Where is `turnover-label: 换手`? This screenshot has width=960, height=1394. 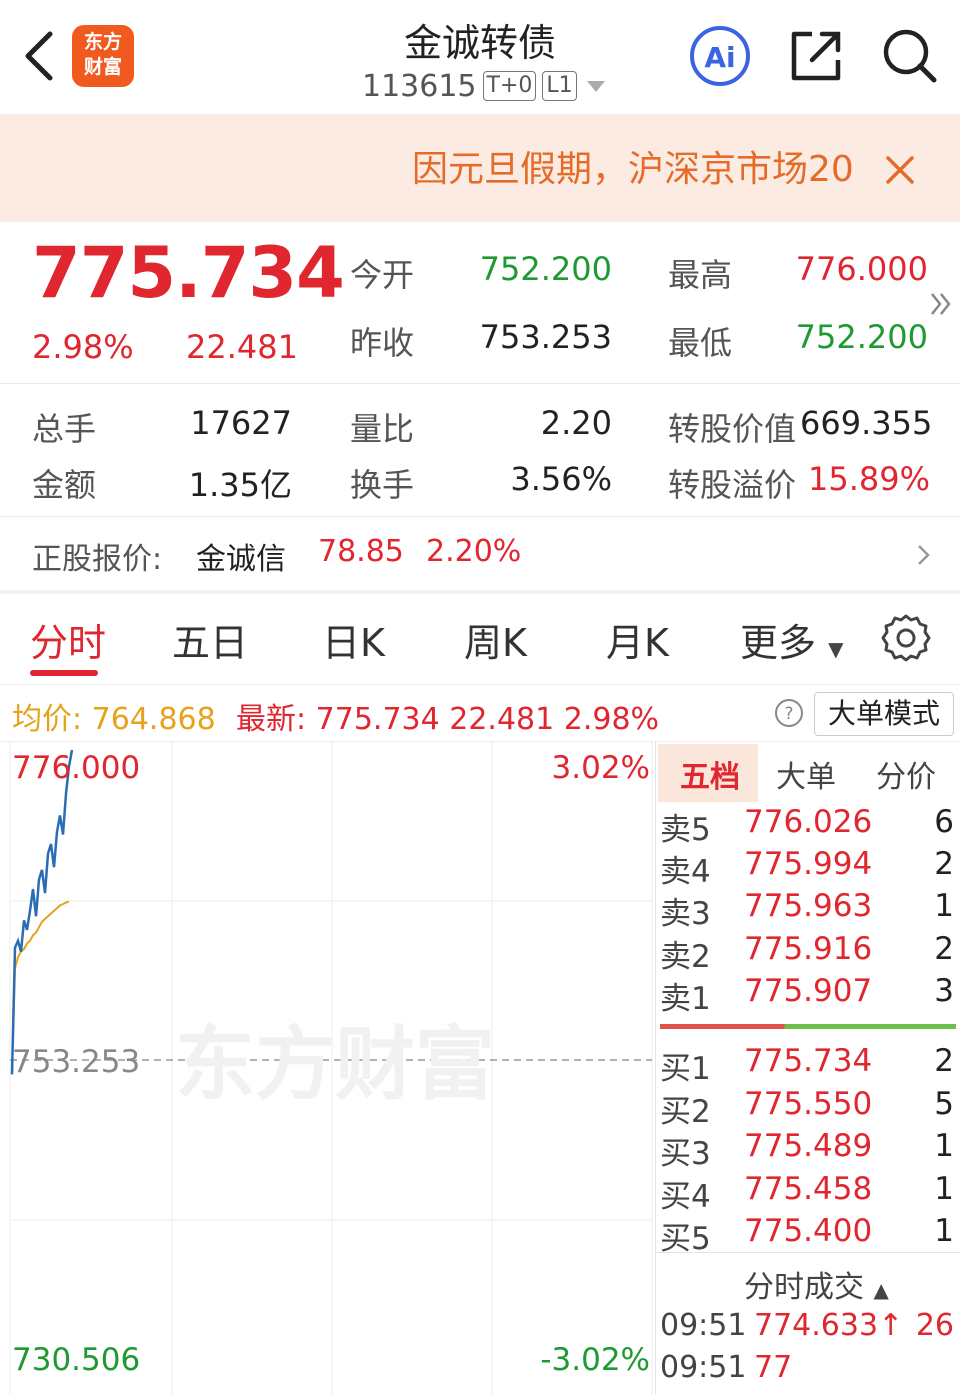 turnover-label: 换手 is located at coordinates (382, 485).